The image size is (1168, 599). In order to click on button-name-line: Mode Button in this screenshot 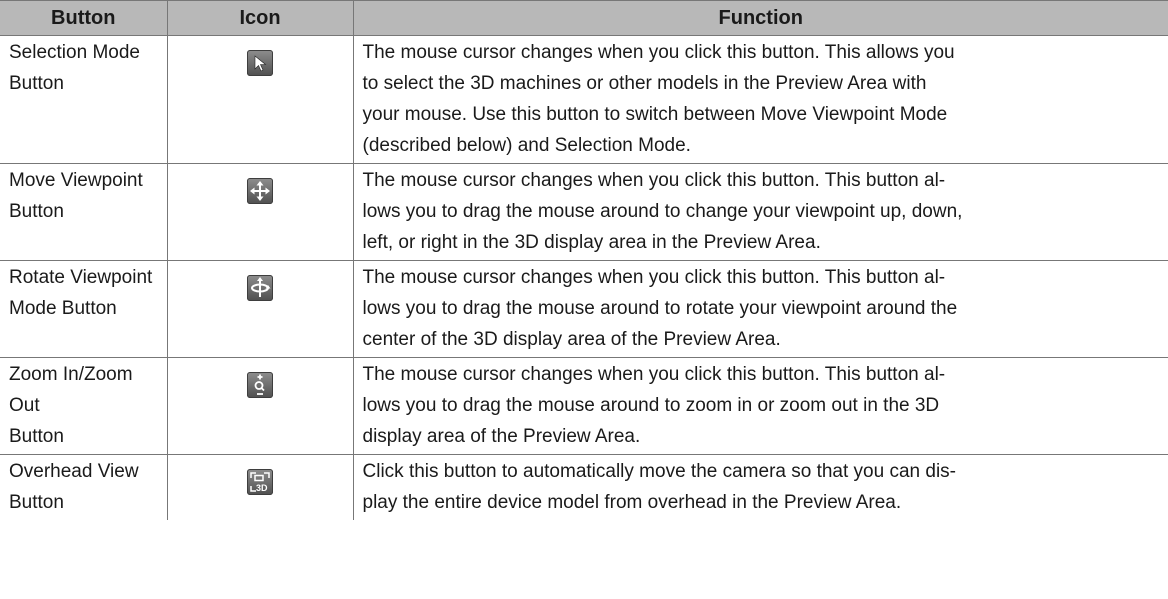, I will do `click(63, 308)`.